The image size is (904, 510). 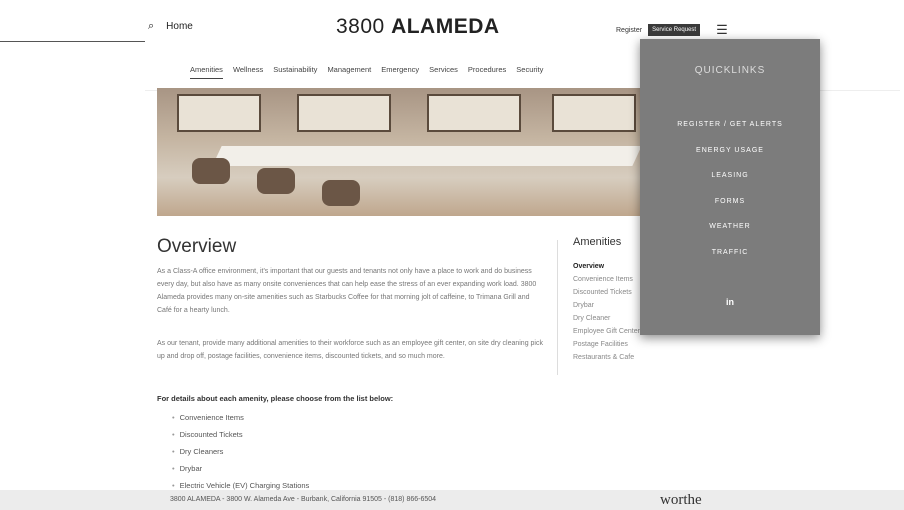 What do you see at coordinates (206, 72) in the screenshot?
I see `tab-amenities: Amenities` at bounding box center [206, 72].